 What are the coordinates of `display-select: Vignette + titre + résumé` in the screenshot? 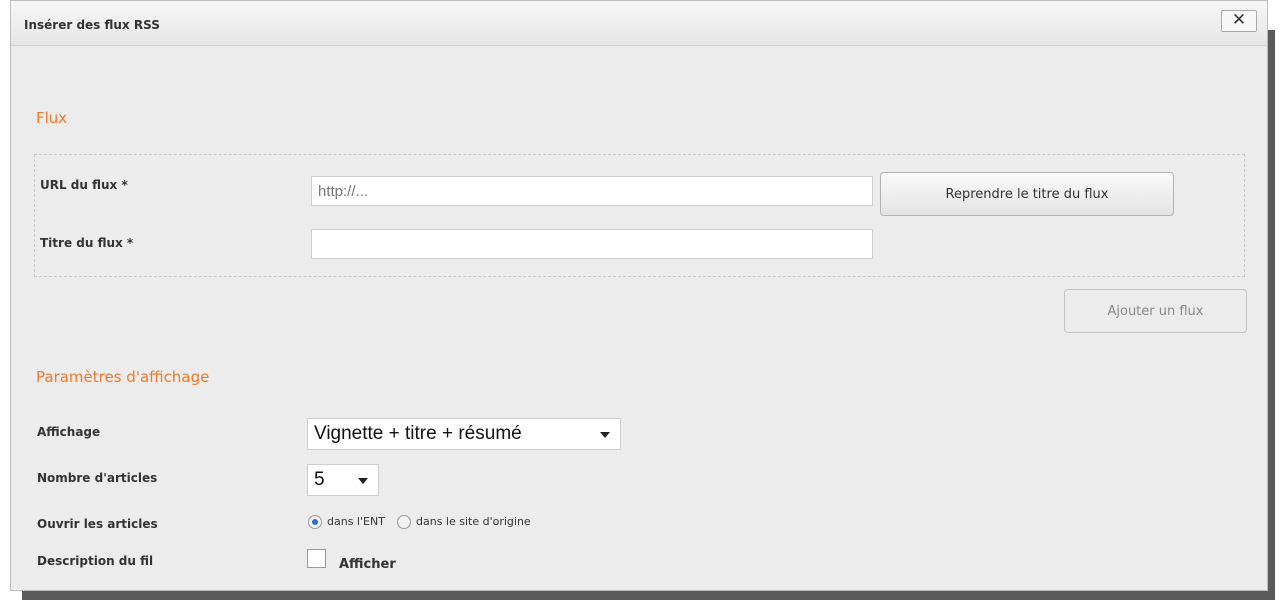 It's located at (464, 434).